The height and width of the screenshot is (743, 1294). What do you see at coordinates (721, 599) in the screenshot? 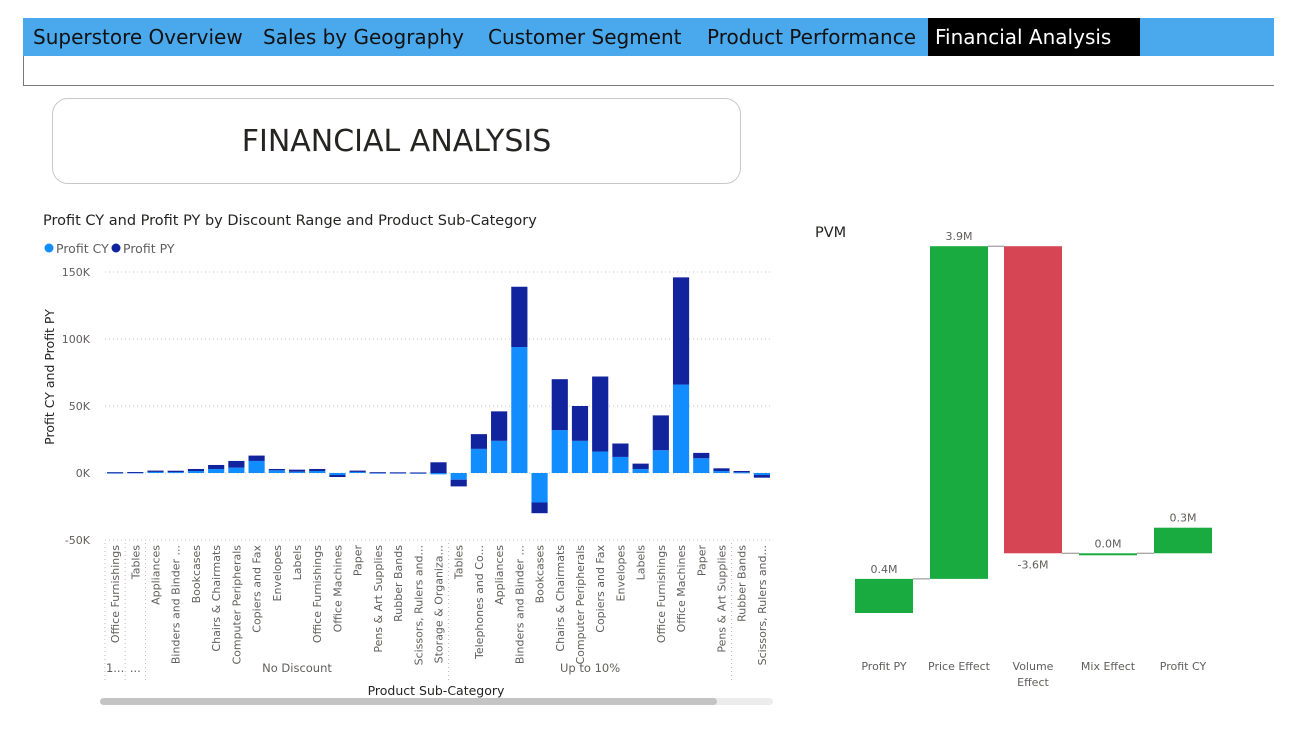
I see `x-tick-label: Pens & Art Supplies` at bounding box center [721, 599].